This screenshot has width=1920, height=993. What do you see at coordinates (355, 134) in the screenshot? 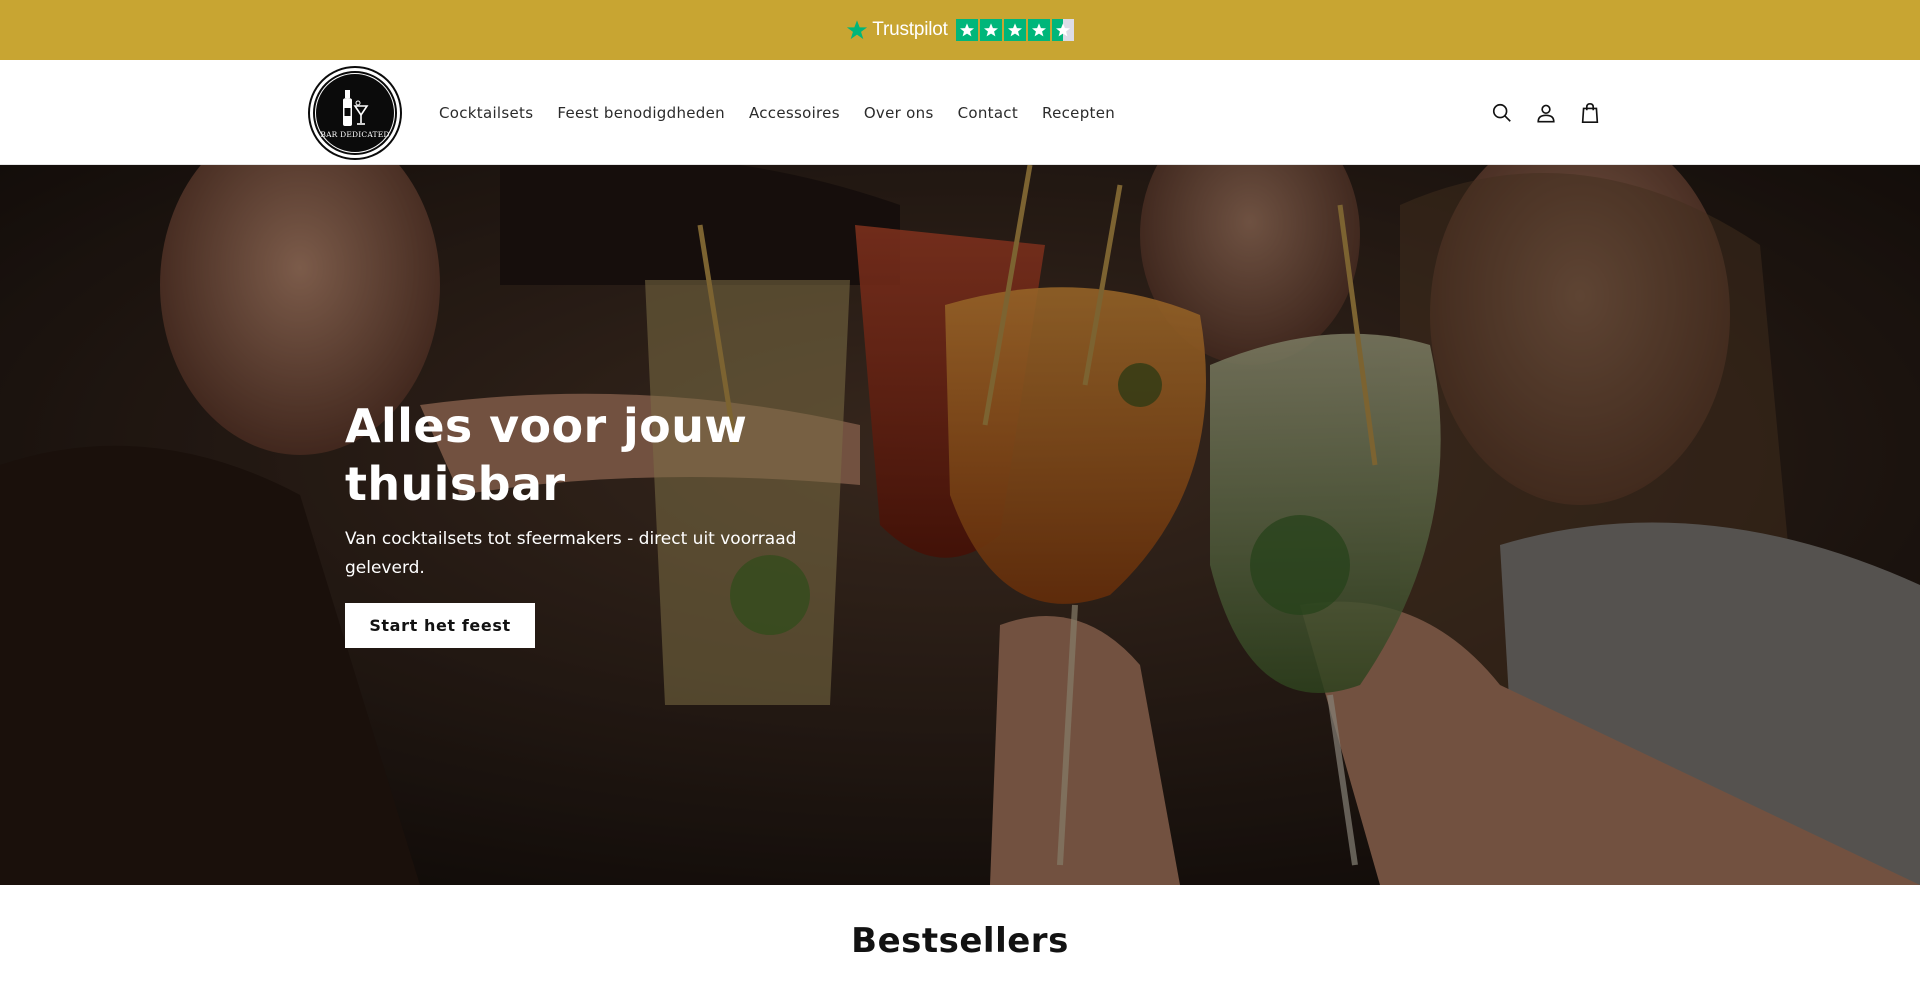
I see `logo-text: BAR DEDICATED` at bounding box center [355, 134].